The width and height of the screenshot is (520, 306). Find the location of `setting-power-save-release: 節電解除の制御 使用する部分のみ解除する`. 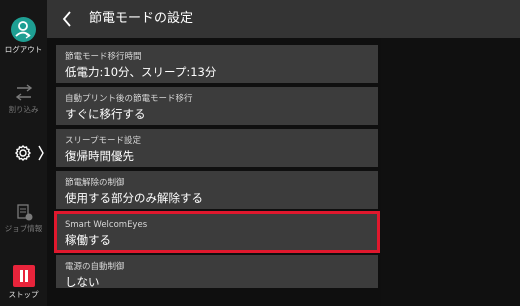

setting-power-save-release: 節電解除の制御 使用する部分のみ解除する is located at coordinates (217, 190).